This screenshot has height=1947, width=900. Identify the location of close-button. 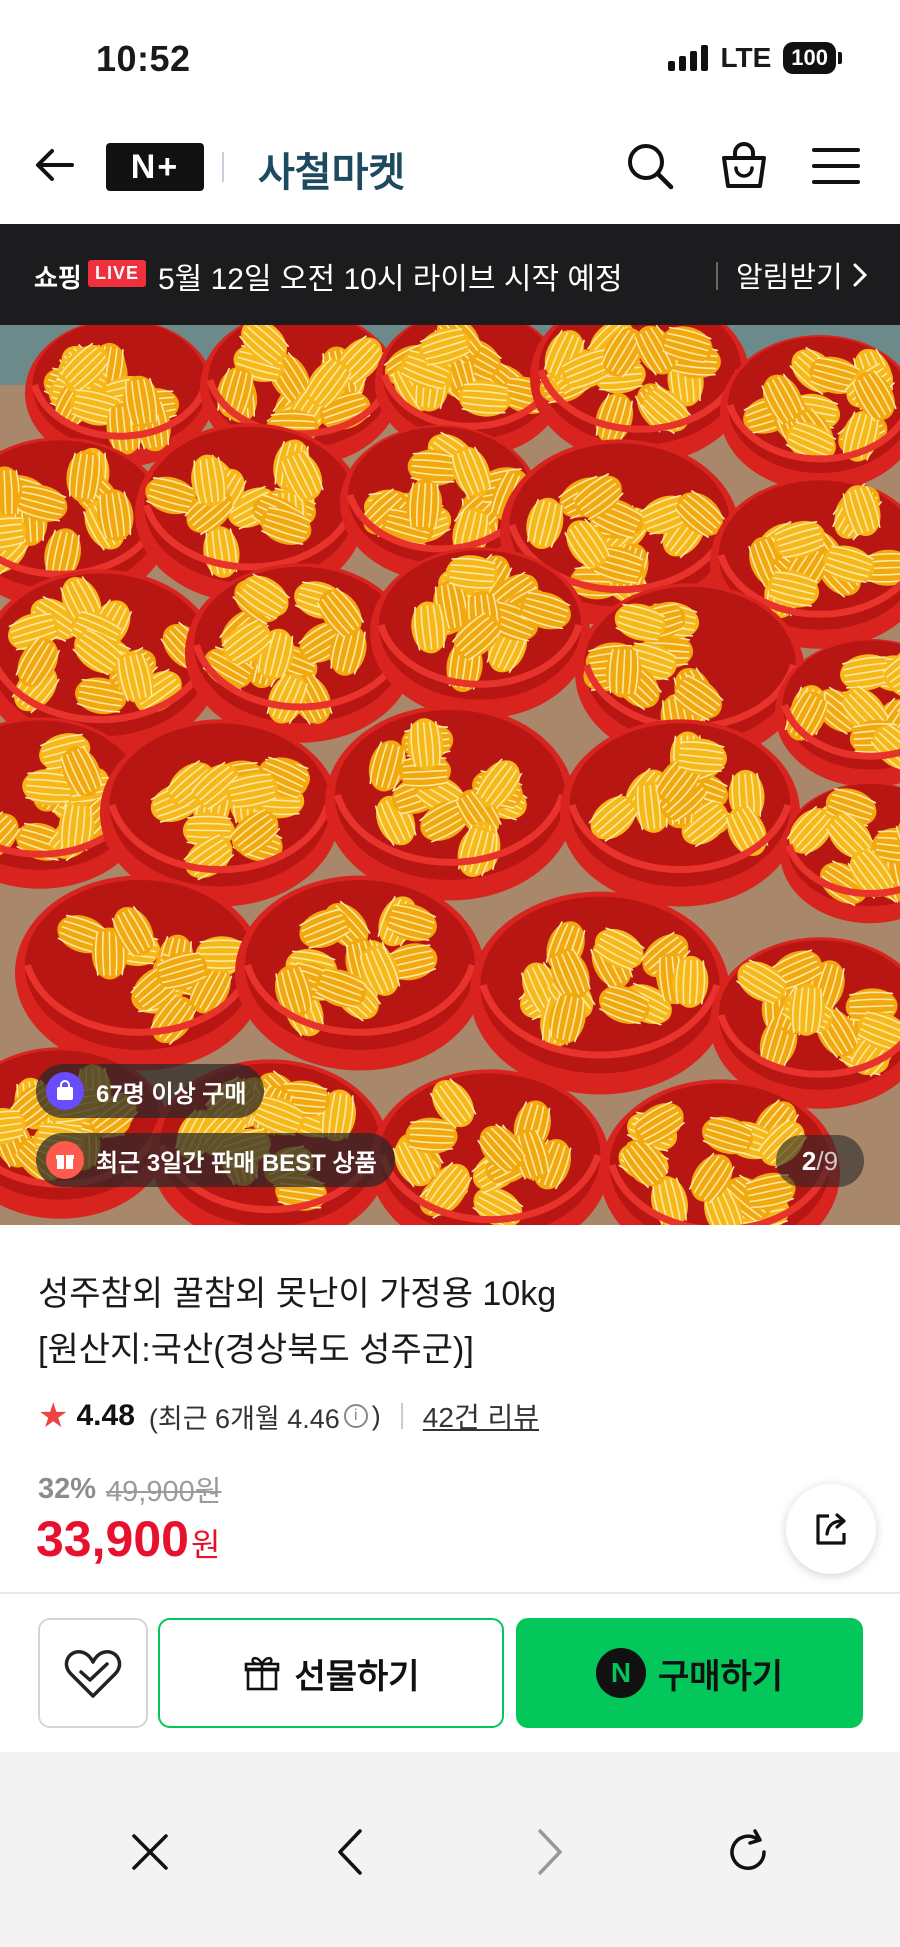
(150, 1852).